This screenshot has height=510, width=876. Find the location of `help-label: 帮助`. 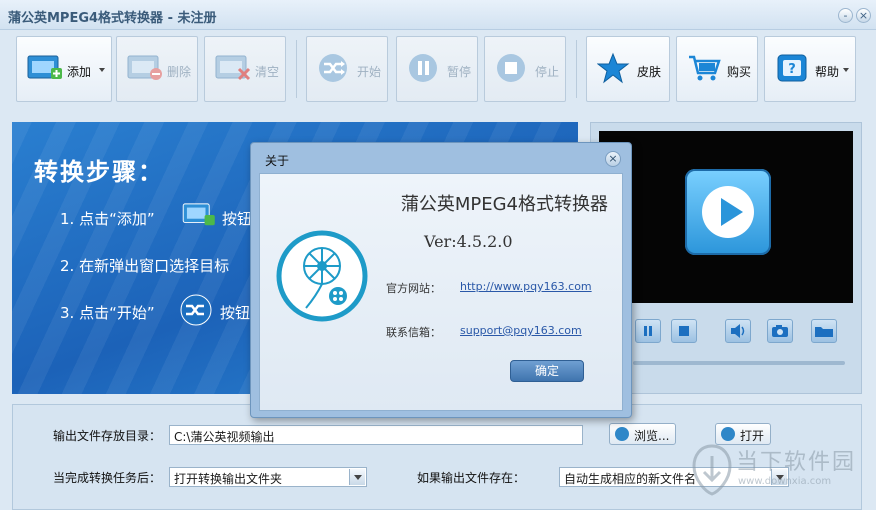

help-label: 帮助 is located at coordinates (827, 72).